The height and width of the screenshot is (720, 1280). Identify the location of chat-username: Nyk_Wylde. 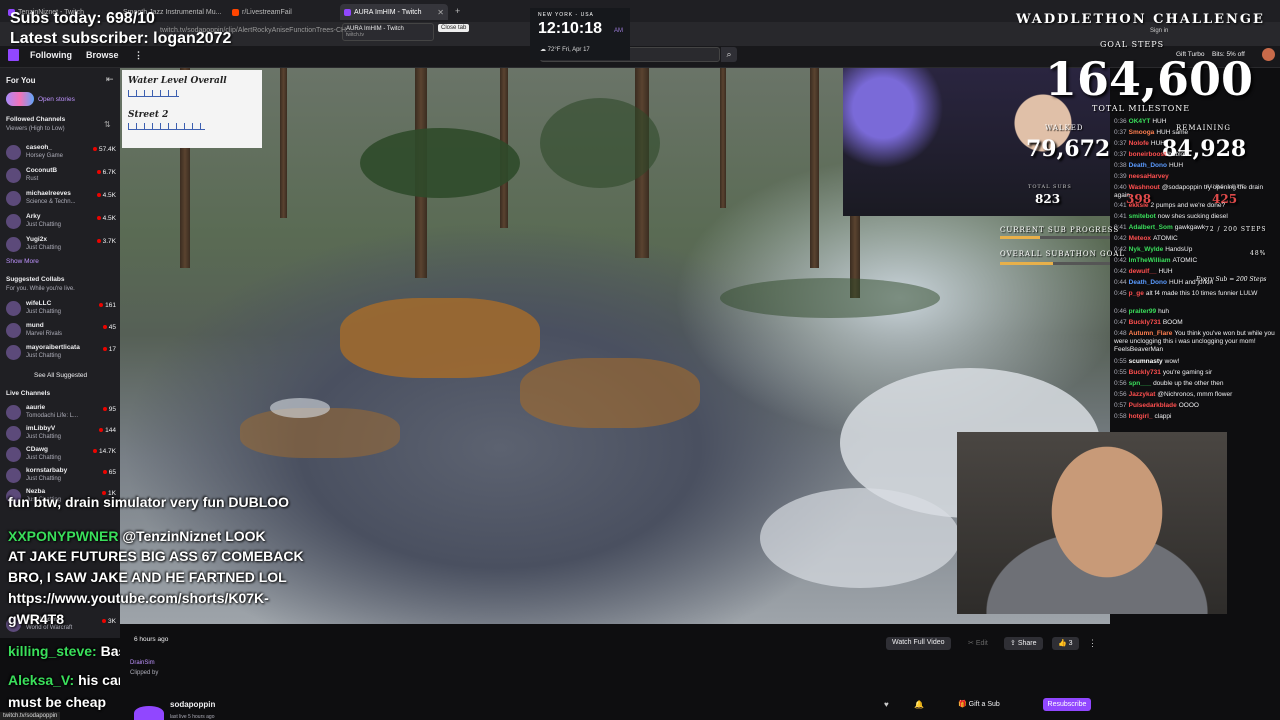
(1146, 249).